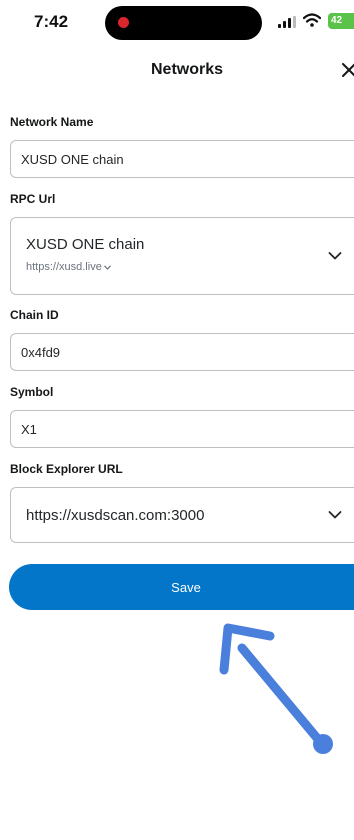 This screenshot has height=840, width=354. I want to click on symbol-label: Symbol, so click(32, 392).